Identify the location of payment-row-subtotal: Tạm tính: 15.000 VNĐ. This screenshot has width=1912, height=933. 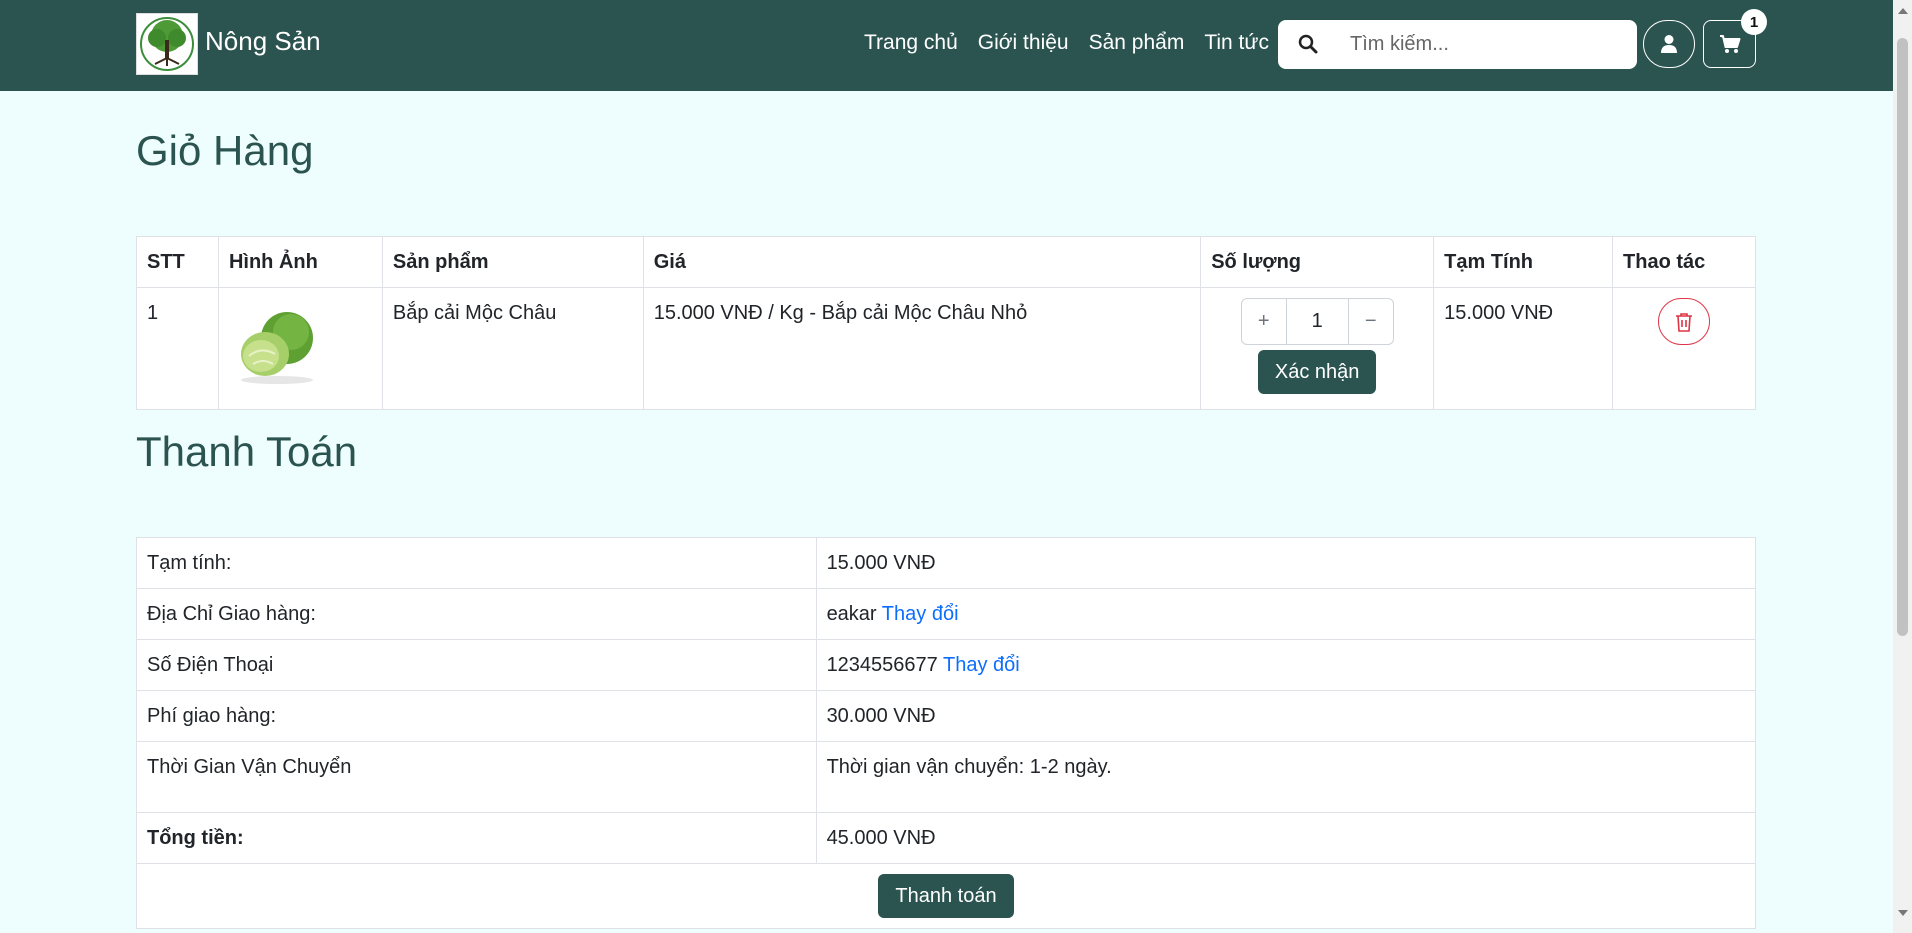
(946, 563).